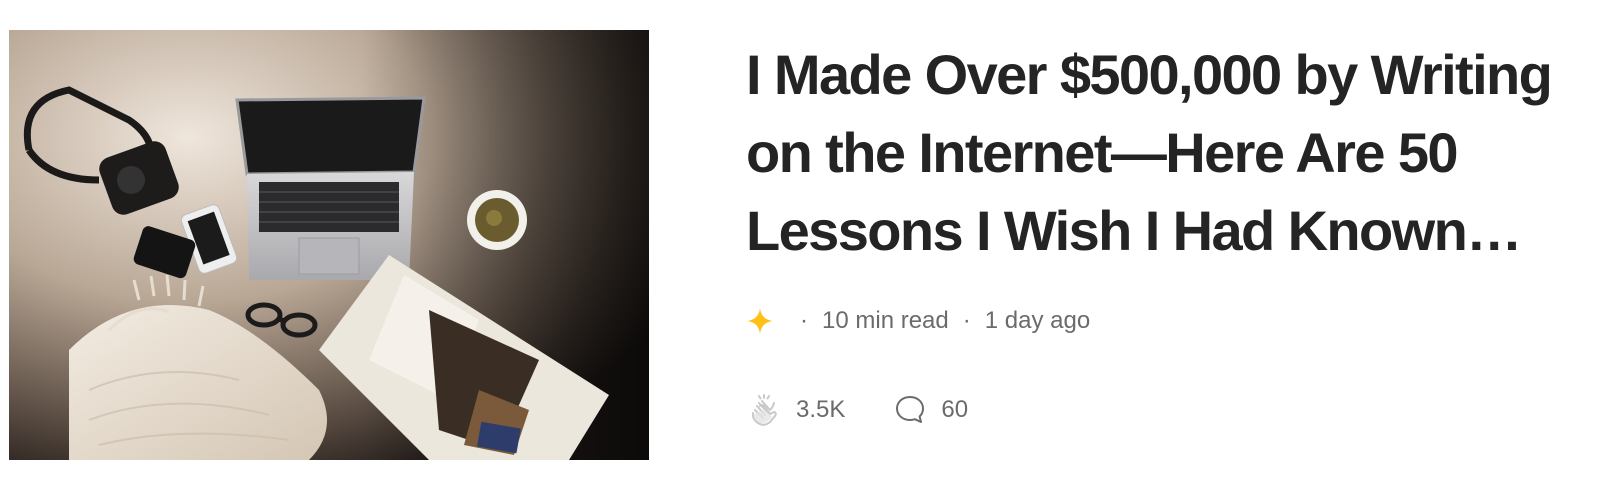  What do you see at coordinates (1037, 320) in the screenshot?
I see `published-date: 1 day ago` at bounding box center [1037, 320].